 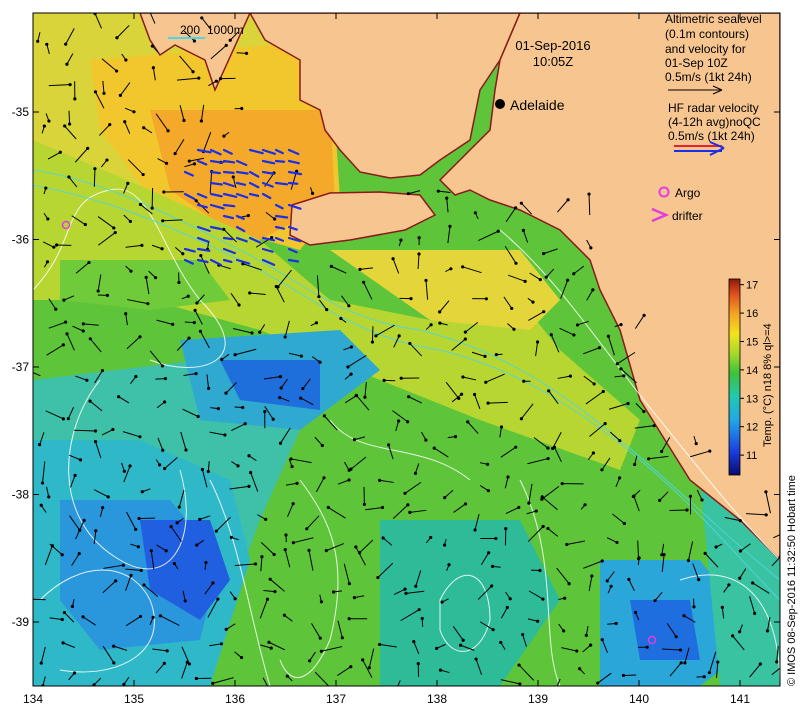 What do you see at coordinates (752, 314) in the screenshot?
I see `colorbar-tick-label: 16` at bounding box center [752, 314].